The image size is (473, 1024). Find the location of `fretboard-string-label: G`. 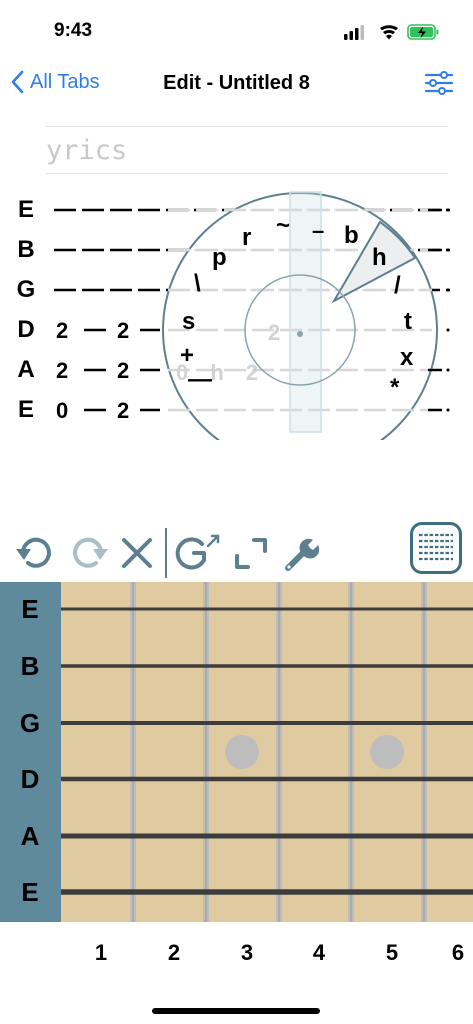

fretboard-string-label: G is located at coordinates (30, 723).